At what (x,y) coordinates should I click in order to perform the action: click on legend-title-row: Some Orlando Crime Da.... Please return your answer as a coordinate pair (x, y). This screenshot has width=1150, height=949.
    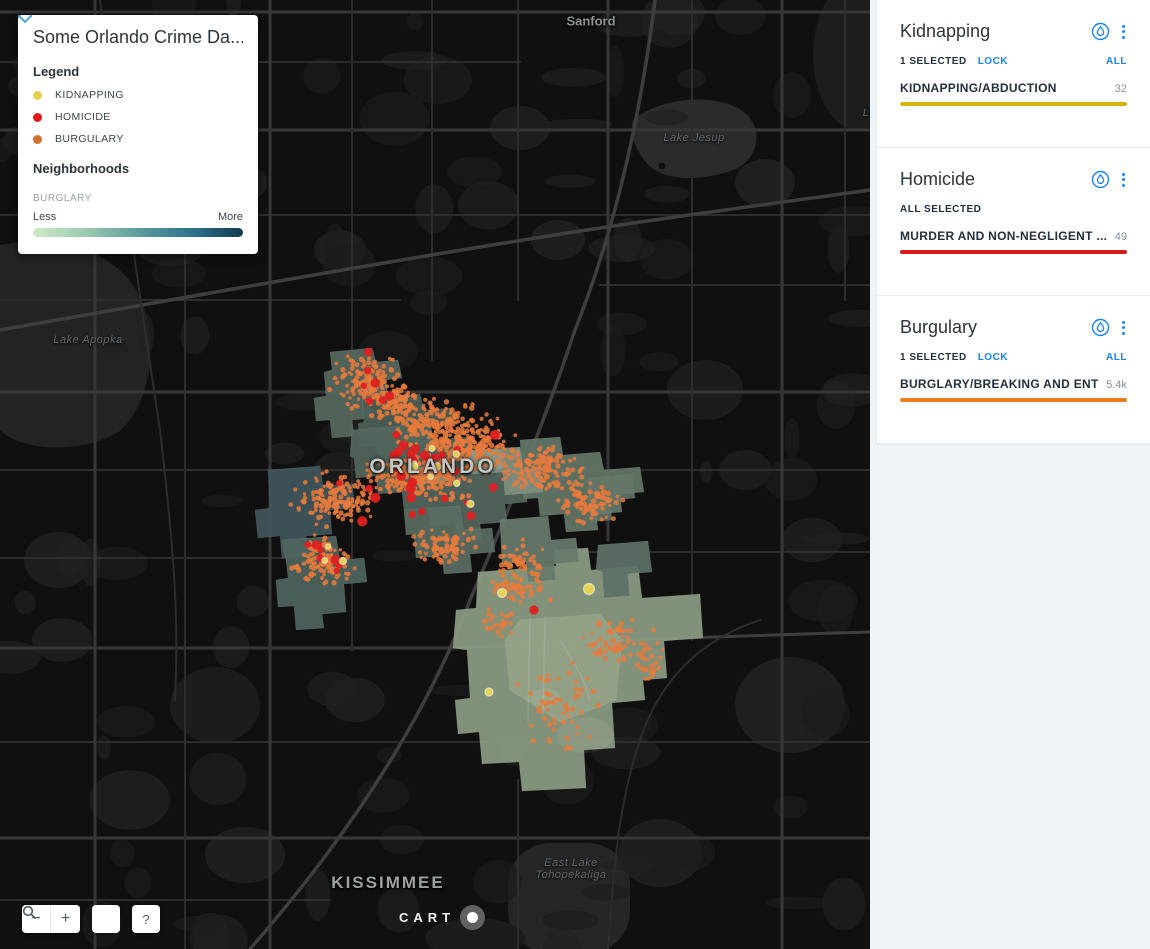
    Looking at the image, I should click on (130, 31).